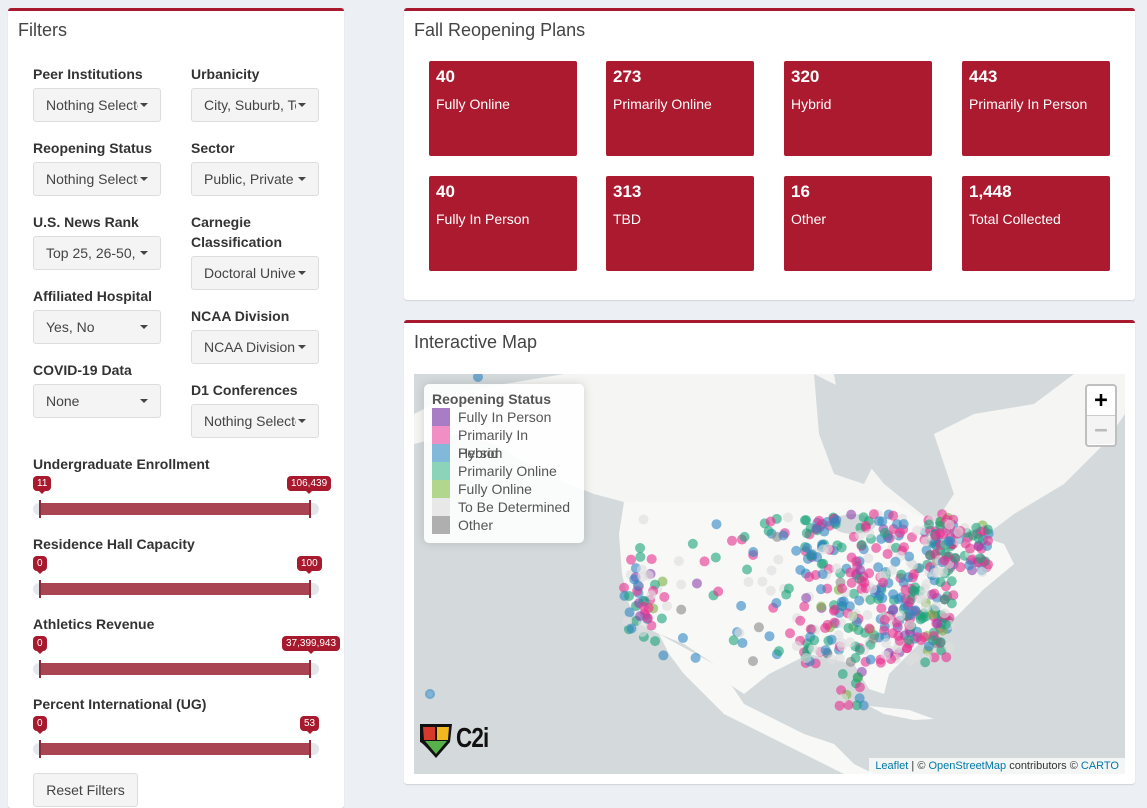 This screenshot has height=808, width=1147. What do you see at coordinates (255, 347) in the screenshot?
I see `ncaa-division-select: NCAA Division` at bounding box center [255, 347].